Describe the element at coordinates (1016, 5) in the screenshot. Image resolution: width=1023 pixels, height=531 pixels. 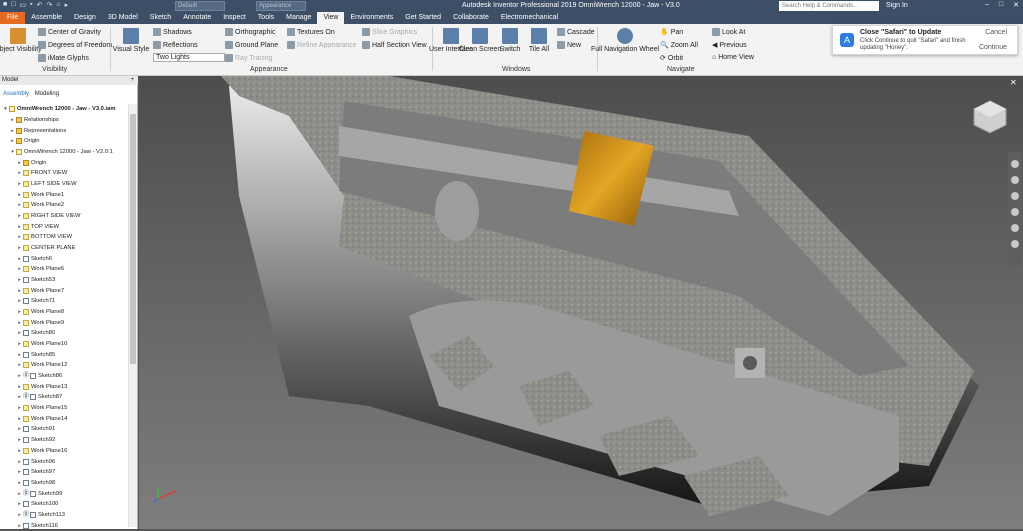
I see `close-icon: ✕` at that location.